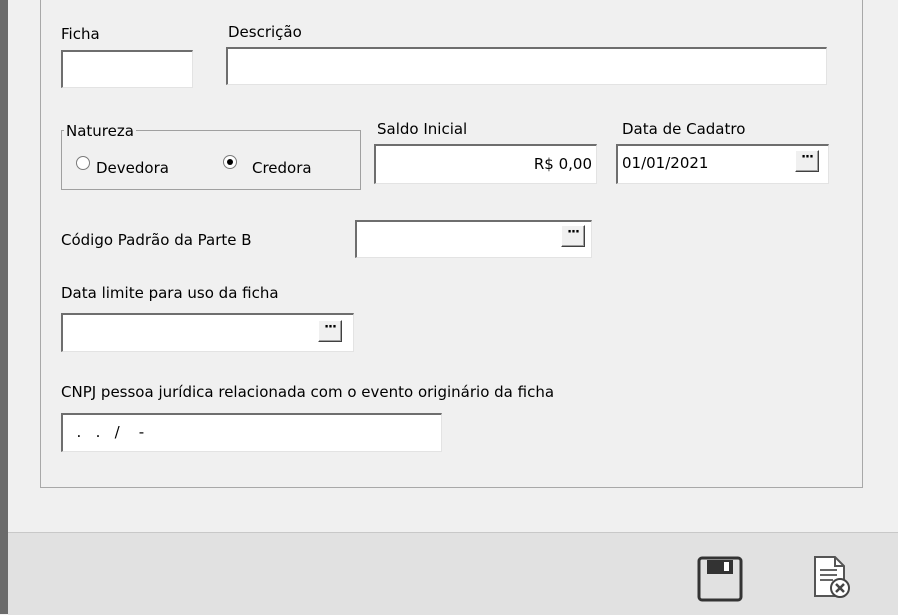 This screenshot has width=898, height=615. What do you see at coordinates (526, 66) in the screenshot?
I see `descricao-input` at bounding box center [526, 66].